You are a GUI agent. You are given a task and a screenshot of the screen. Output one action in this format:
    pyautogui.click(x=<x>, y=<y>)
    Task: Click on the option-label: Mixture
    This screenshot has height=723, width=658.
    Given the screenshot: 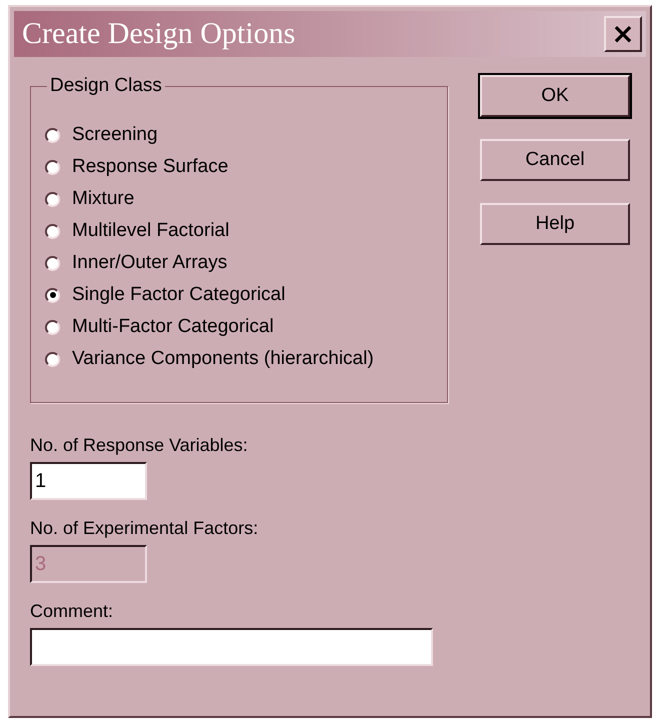 What is the action you would take?
    pyautogui.click(x=103, y=199)
    